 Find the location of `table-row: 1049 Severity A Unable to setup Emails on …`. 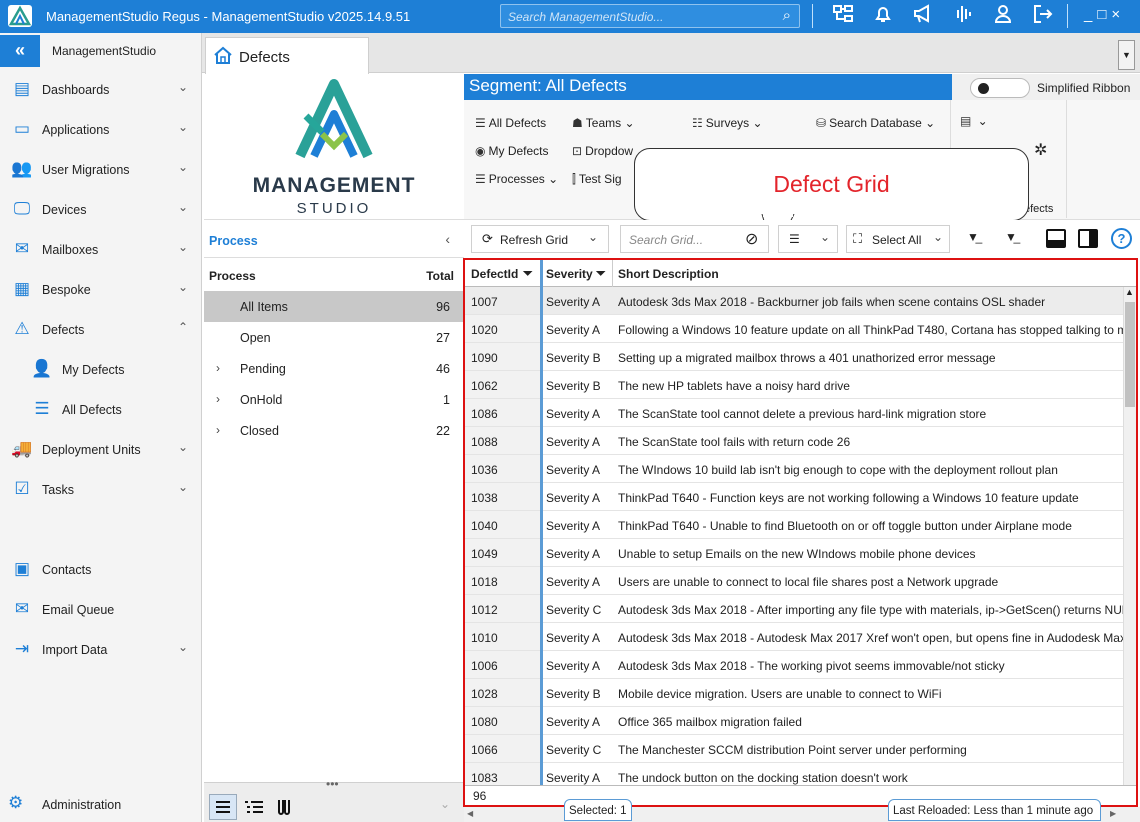

table-row: 1049 Severity A Unable to setup Emails on … is located at coordinates (795, 553).